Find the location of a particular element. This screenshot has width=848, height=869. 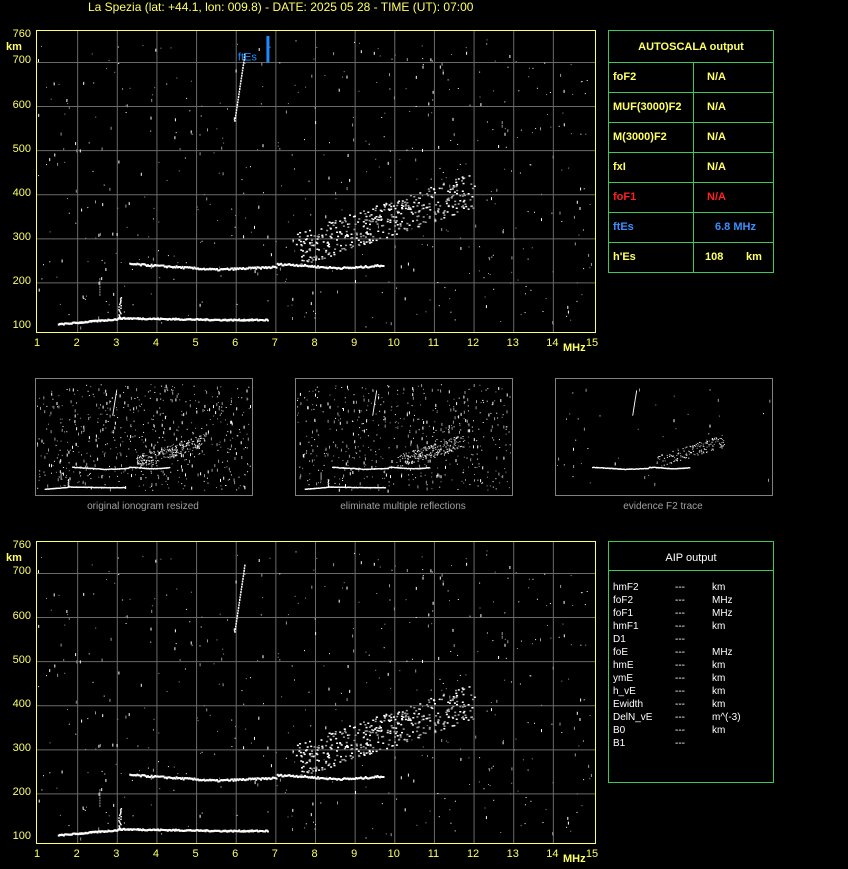

autoscala-row: foF1 N/A is located at coordinates (691, 197).